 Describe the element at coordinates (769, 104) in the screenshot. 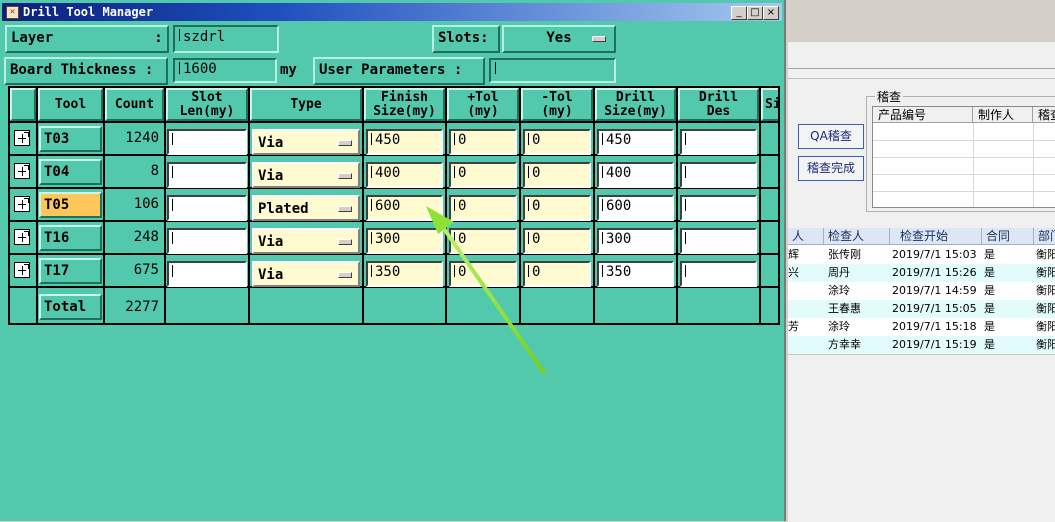

I see `header-si: Si` at that location.